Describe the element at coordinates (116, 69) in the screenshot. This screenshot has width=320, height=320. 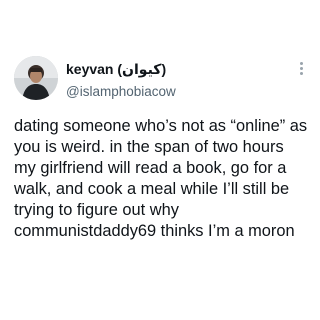
I see `display-name: keyvan (کیوان)` at that location.